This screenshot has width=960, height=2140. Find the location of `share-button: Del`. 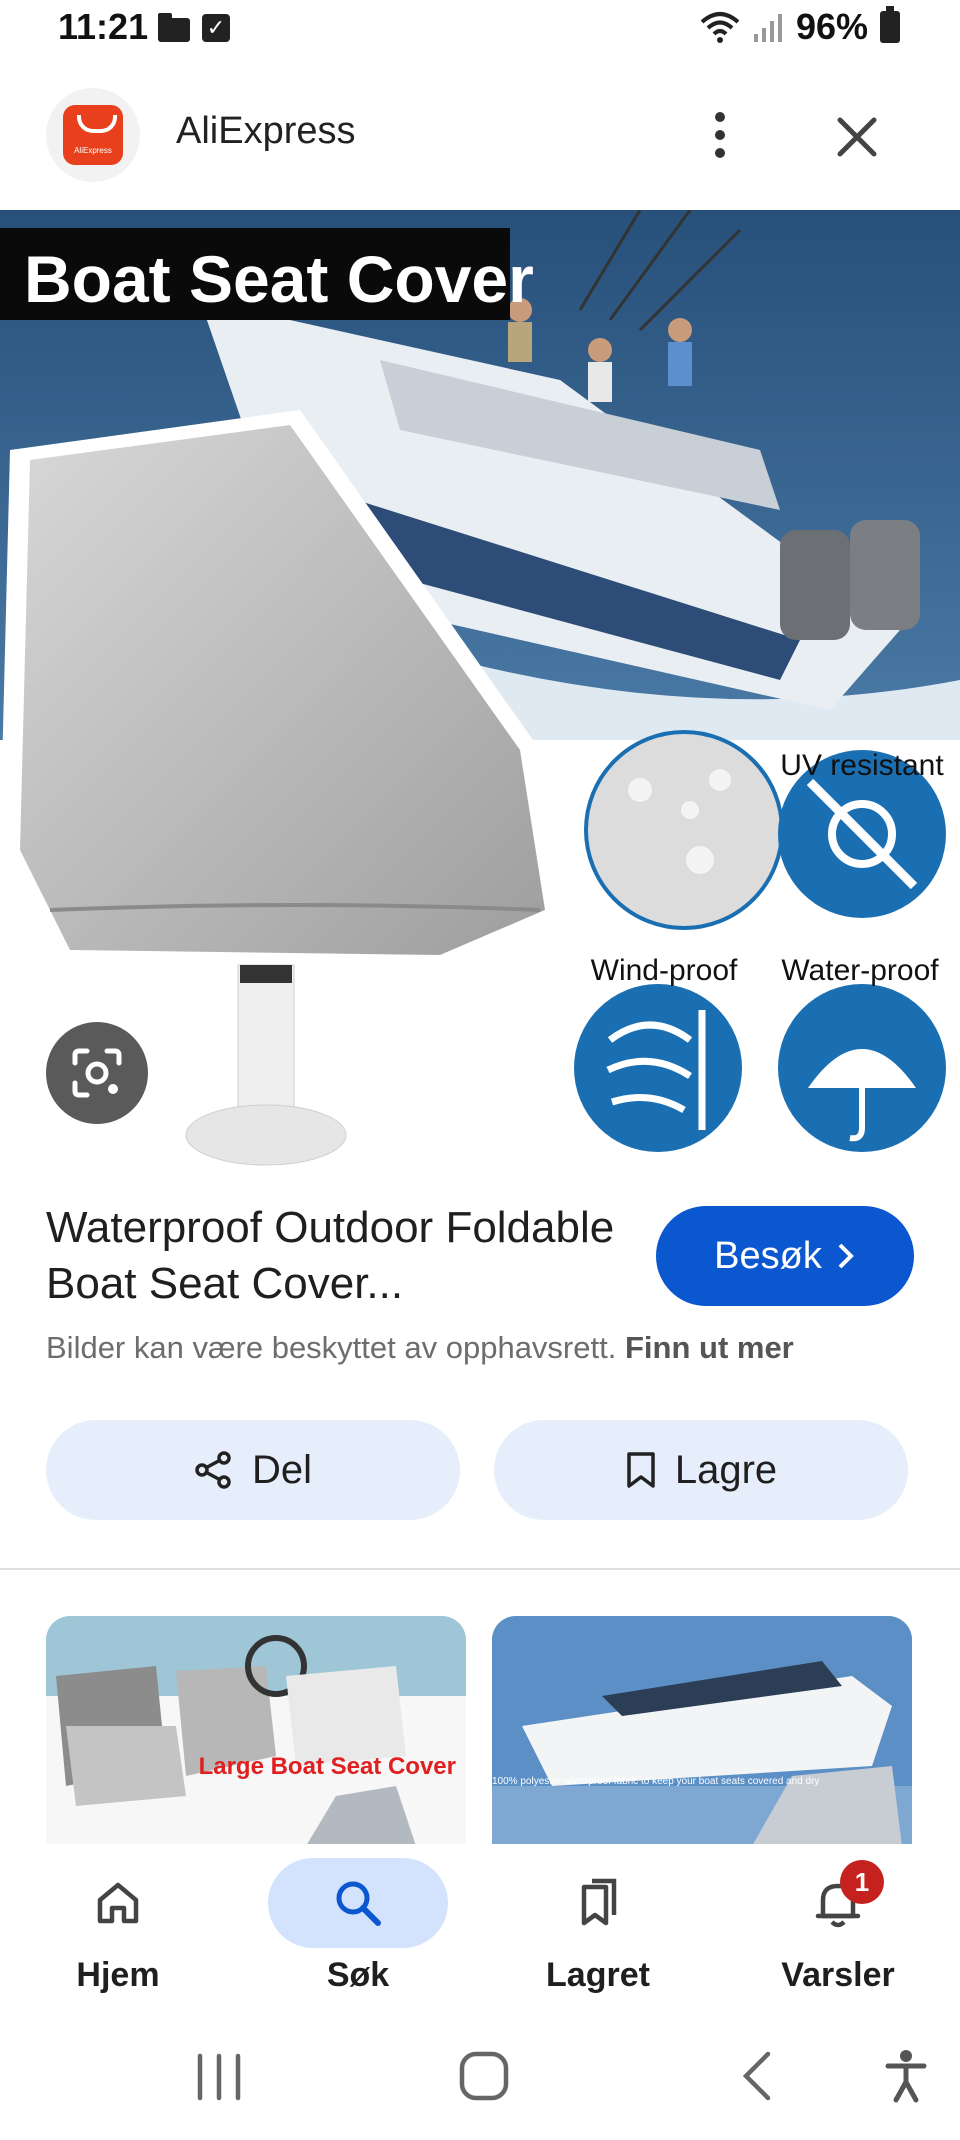

share-button: Del is located at coordinates (253, 1470).